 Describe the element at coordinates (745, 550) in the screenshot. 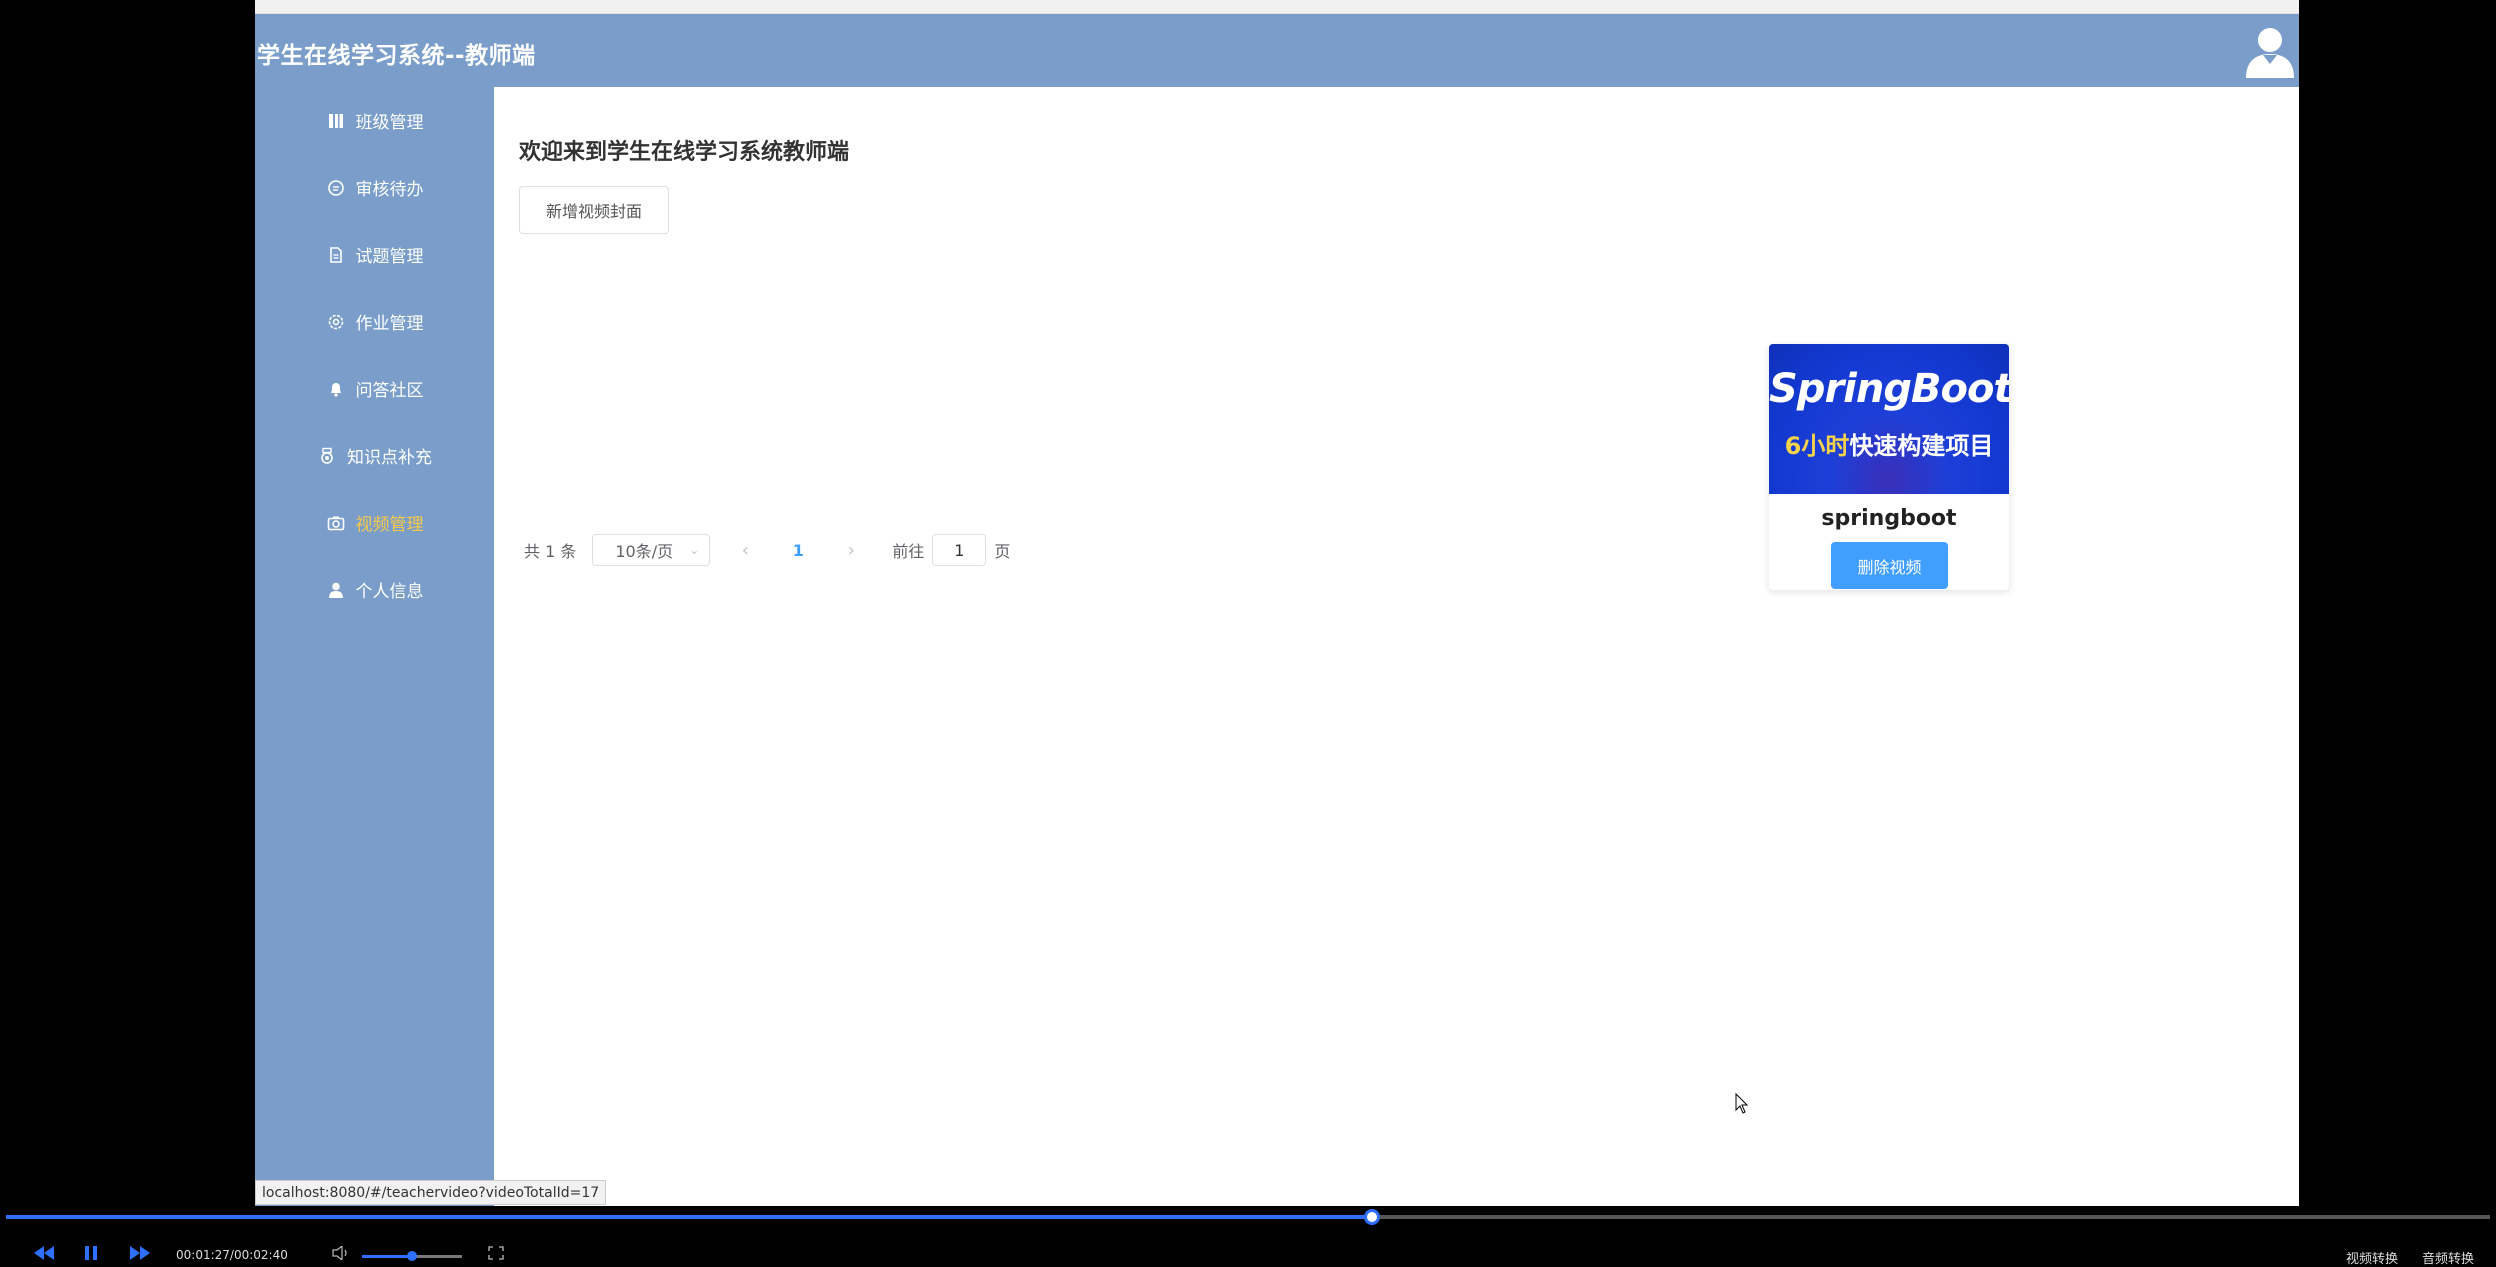

I see `prev-page-icon: ‹` at that location.